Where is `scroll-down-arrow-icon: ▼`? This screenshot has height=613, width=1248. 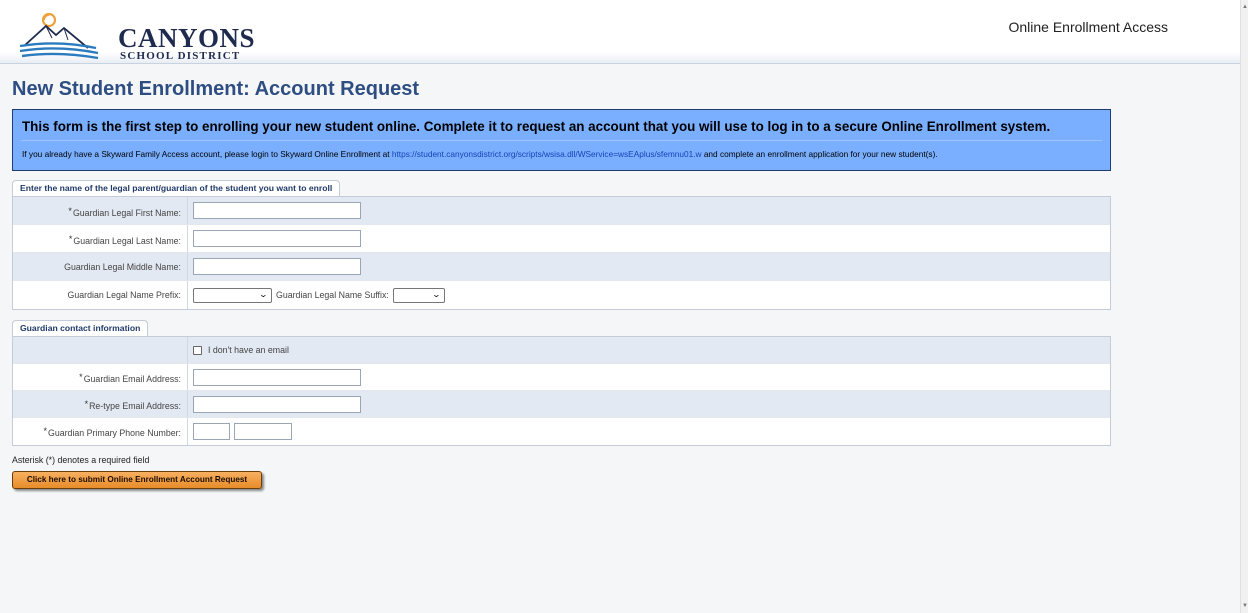
scroll-down-arrow-icon: ▼ is located at coordinates (1245, 606).